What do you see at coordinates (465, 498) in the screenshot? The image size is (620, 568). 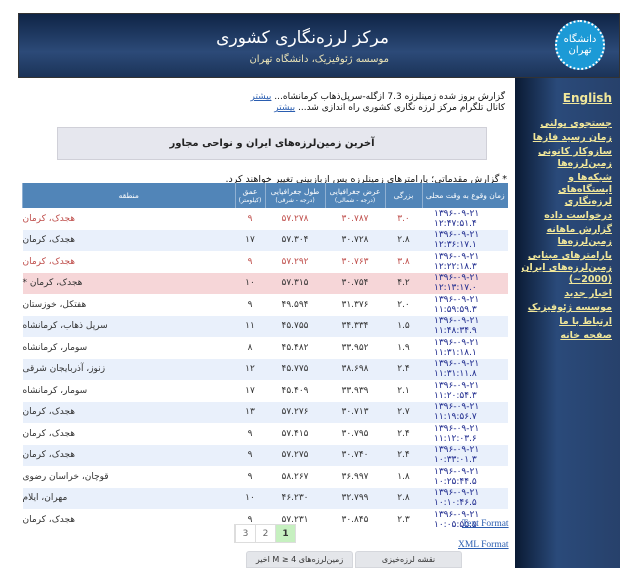 I see `cell-time: ۱۳۹۶-۰۹-۲۱ ۱۰:۱۰:۴۶.۵` at bounding box center [465, 498].